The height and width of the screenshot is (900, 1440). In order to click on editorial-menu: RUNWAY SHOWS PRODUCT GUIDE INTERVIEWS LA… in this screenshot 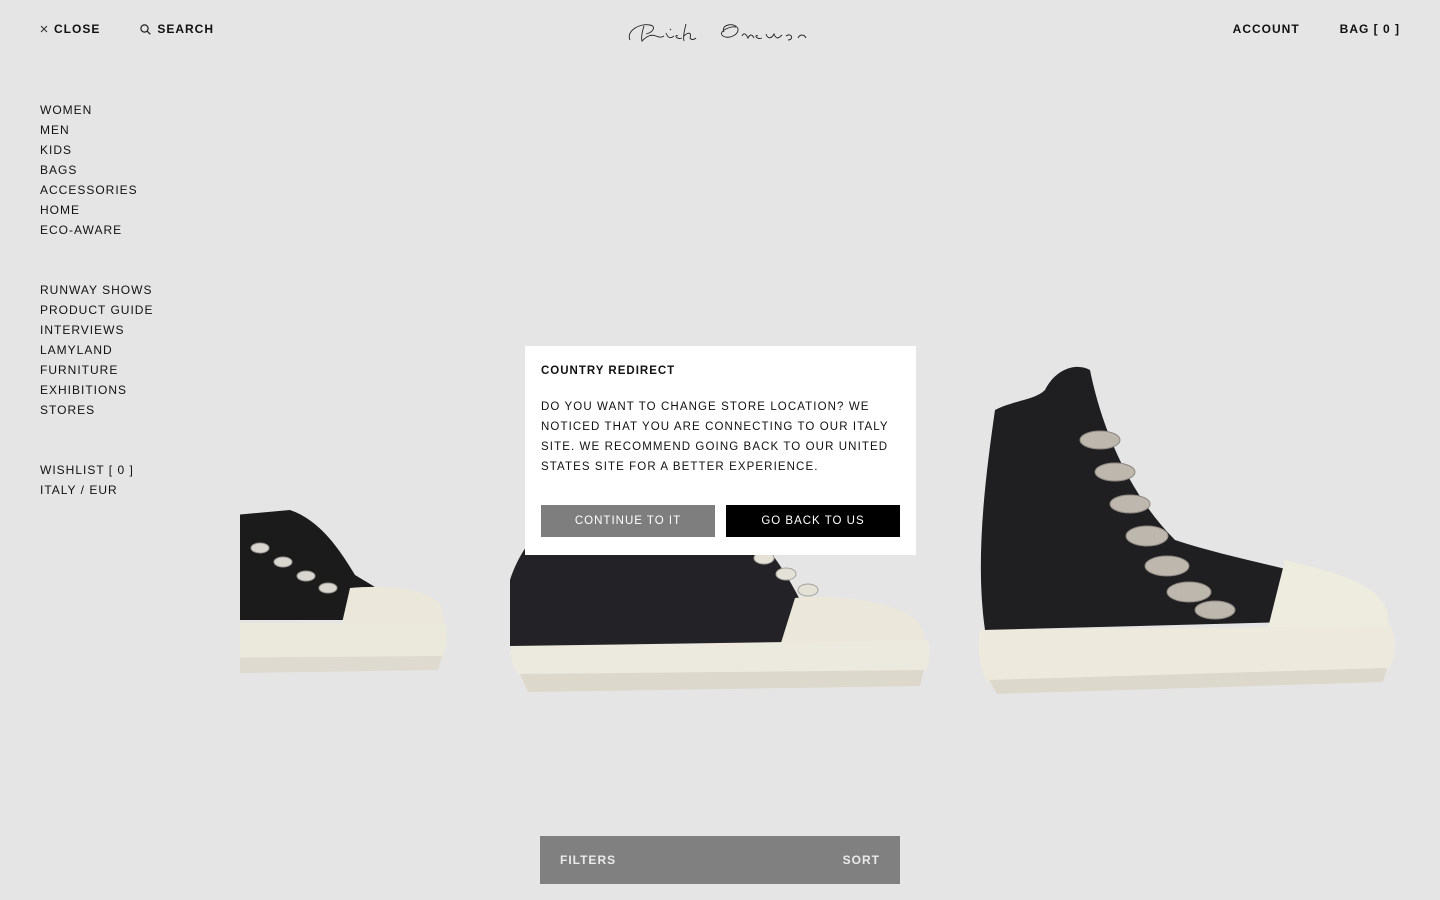, I will do `click(130, 350)`.